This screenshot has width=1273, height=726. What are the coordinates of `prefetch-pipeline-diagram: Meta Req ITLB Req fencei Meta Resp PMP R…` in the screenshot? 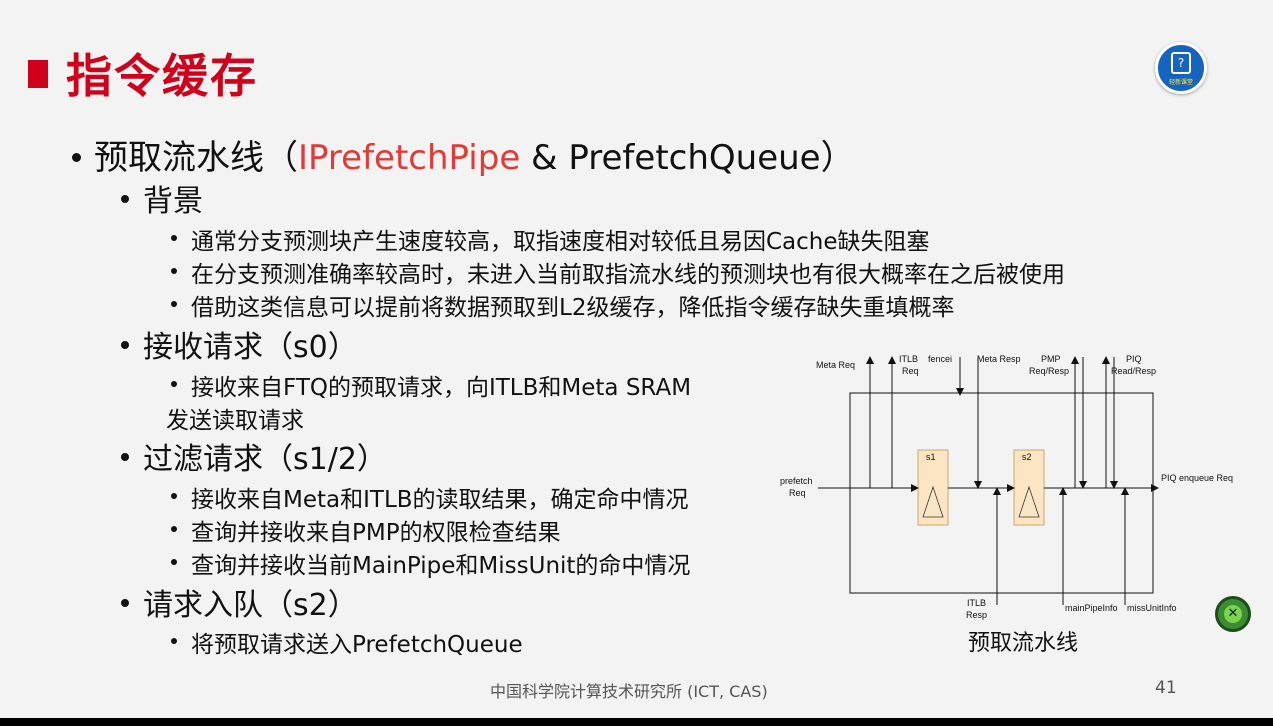 It's located at (1013, 482).